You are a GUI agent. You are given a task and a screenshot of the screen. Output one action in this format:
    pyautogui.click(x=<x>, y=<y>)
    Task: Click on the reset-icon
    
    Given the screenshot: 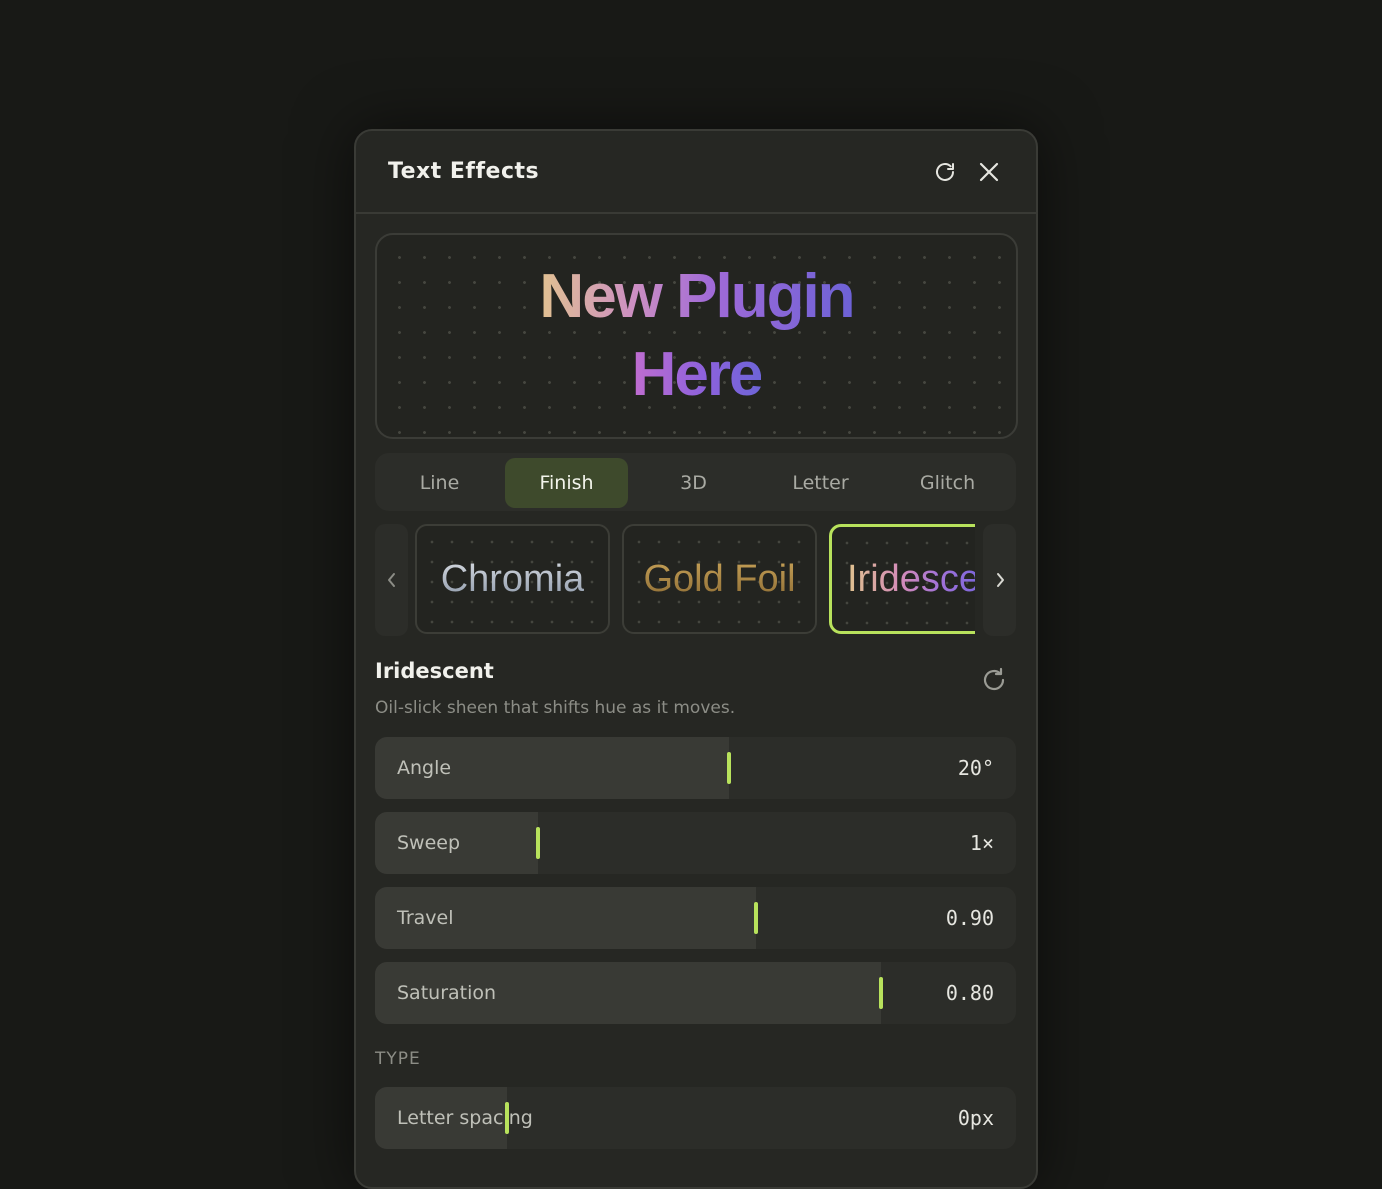 What is the action you would take?
    pyautogui.click(x=994, y=679)
    